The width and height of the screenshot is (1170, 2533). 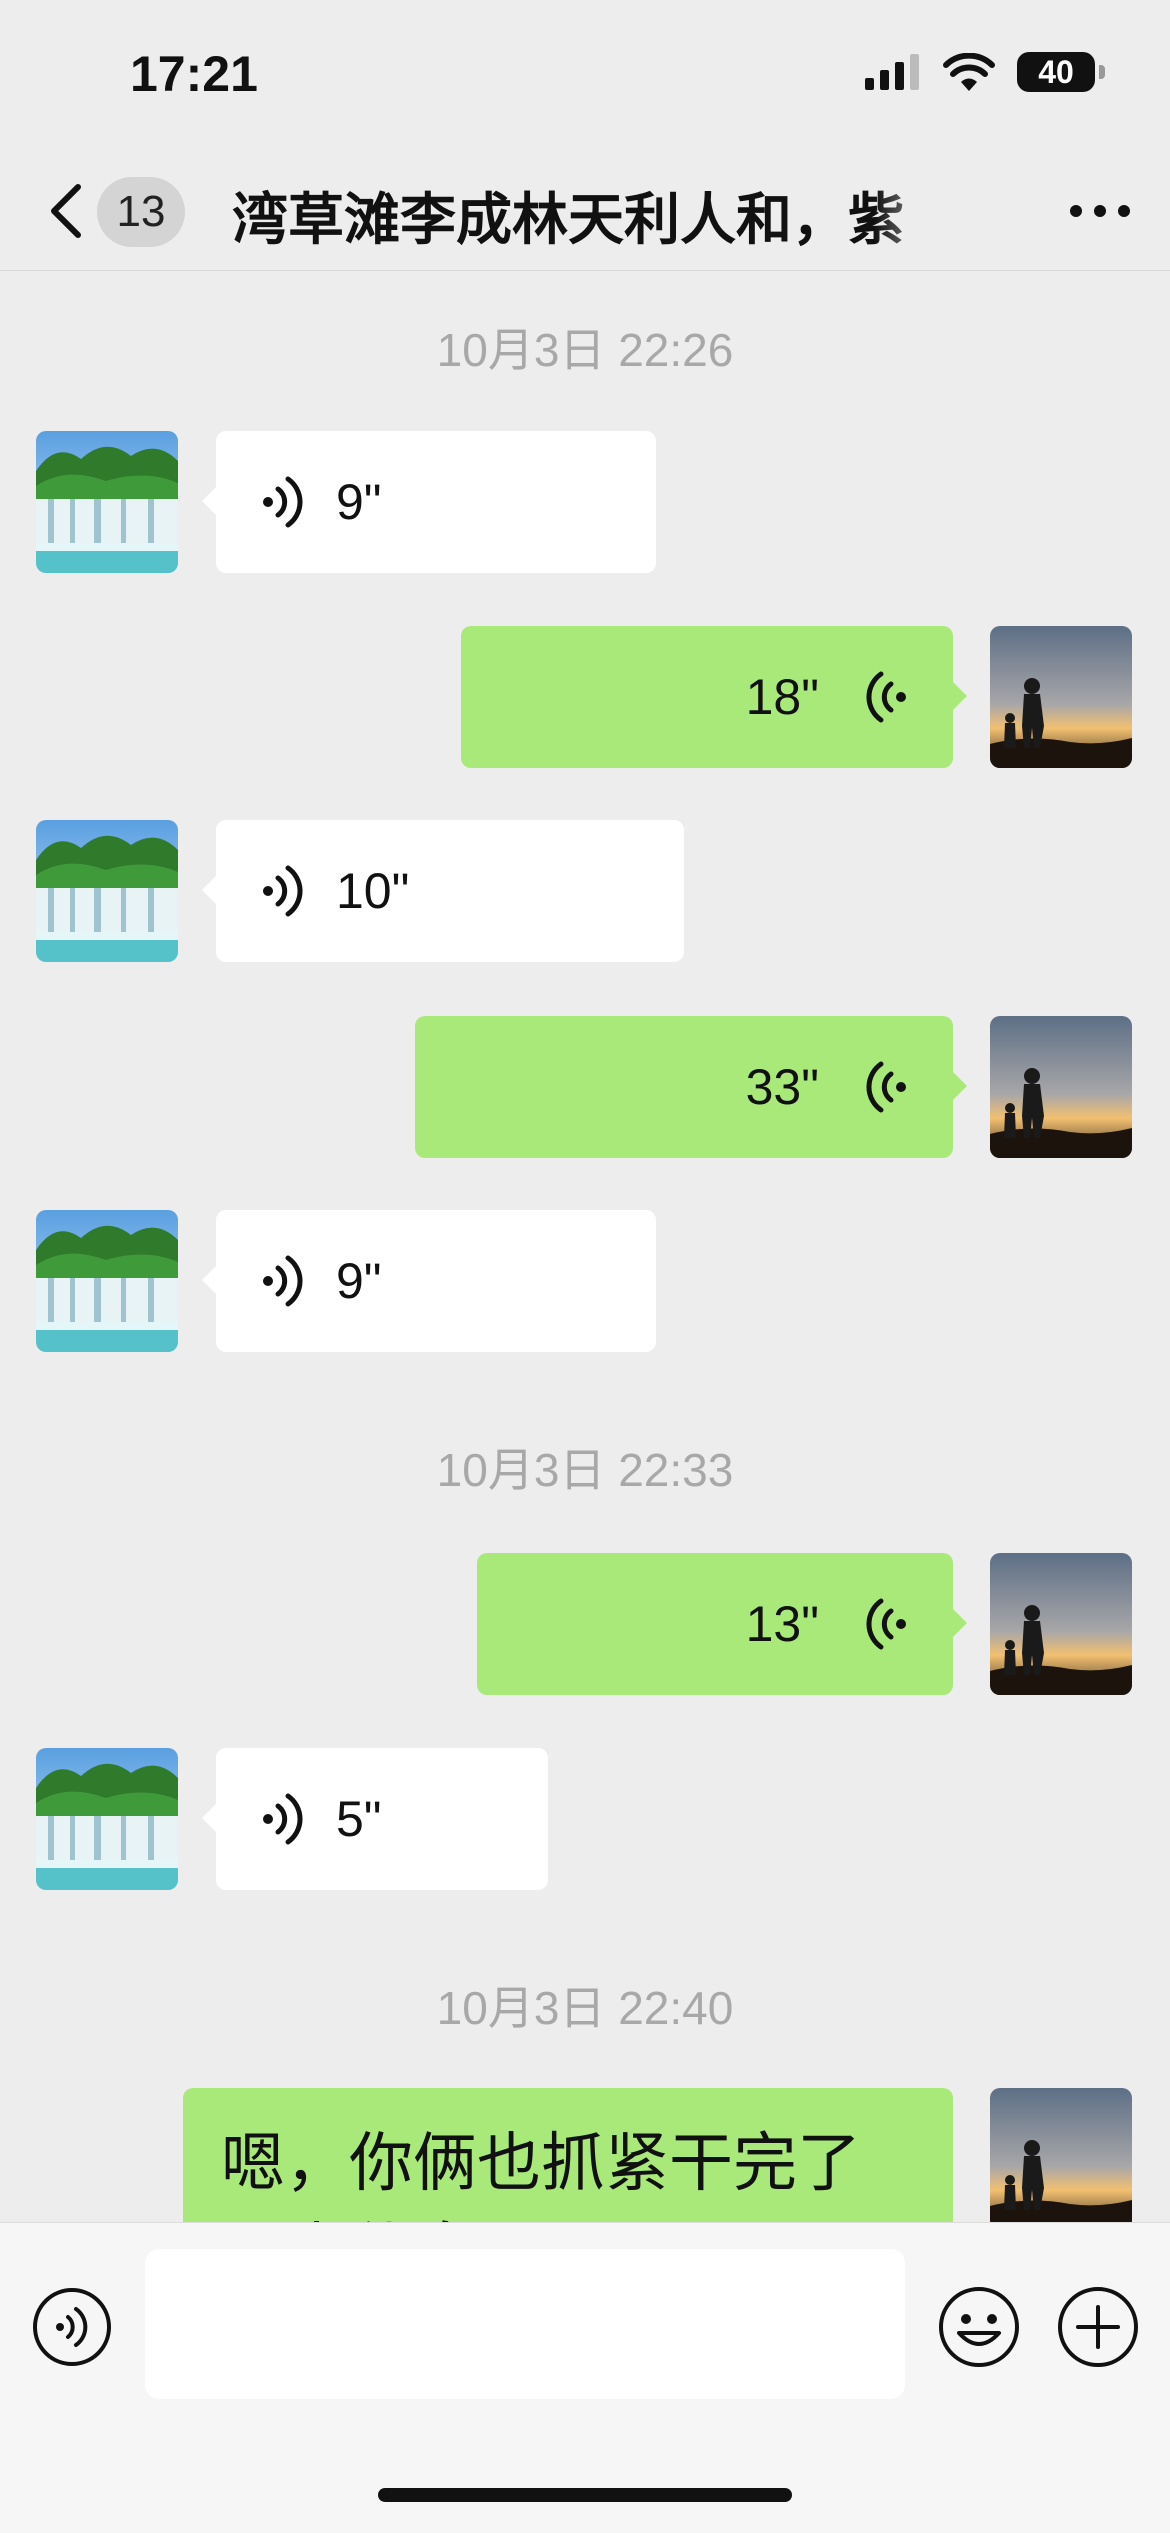 What do you see at coordinates (373, 891) in the screenshot?
I see `voice-duration: 10"` at bounding box center [373, 891].